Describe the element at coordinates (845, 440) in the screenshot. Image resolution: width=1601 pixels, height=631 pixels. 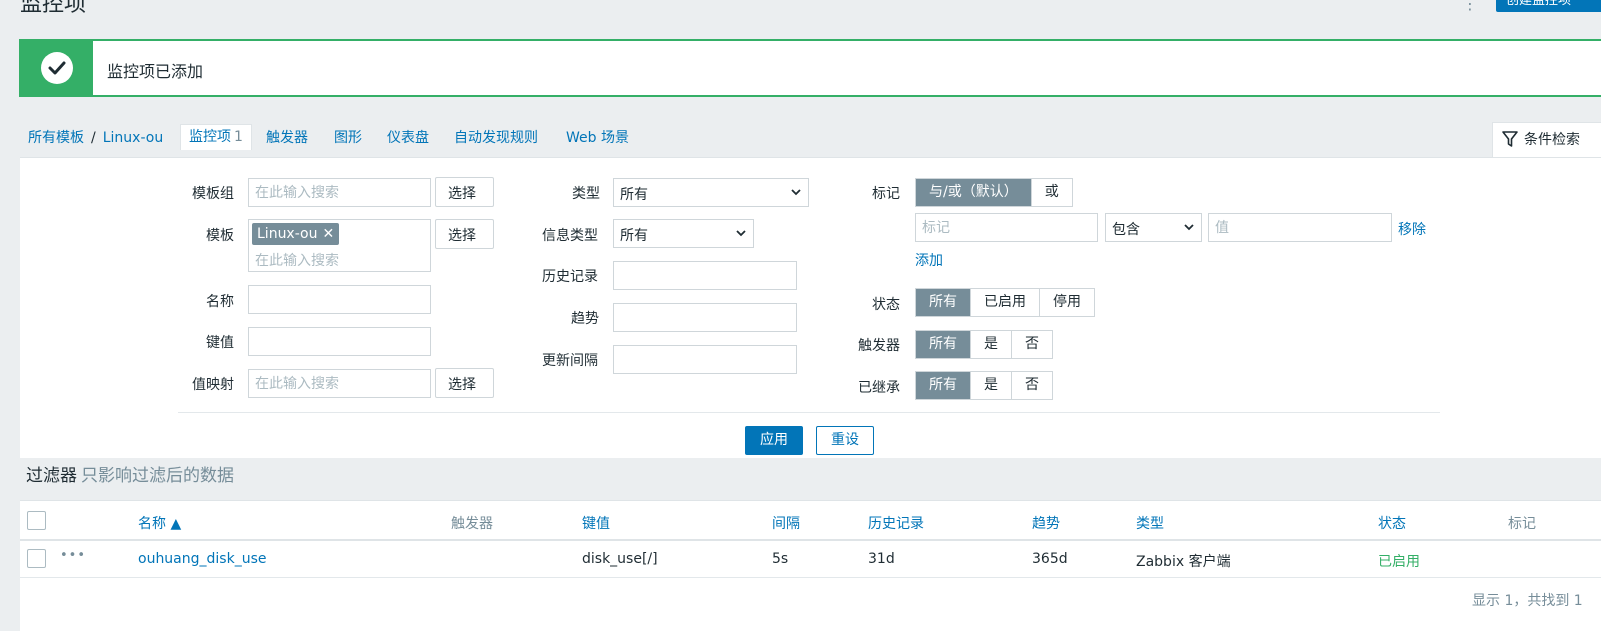
I see `reset-button: 重设` at that location.